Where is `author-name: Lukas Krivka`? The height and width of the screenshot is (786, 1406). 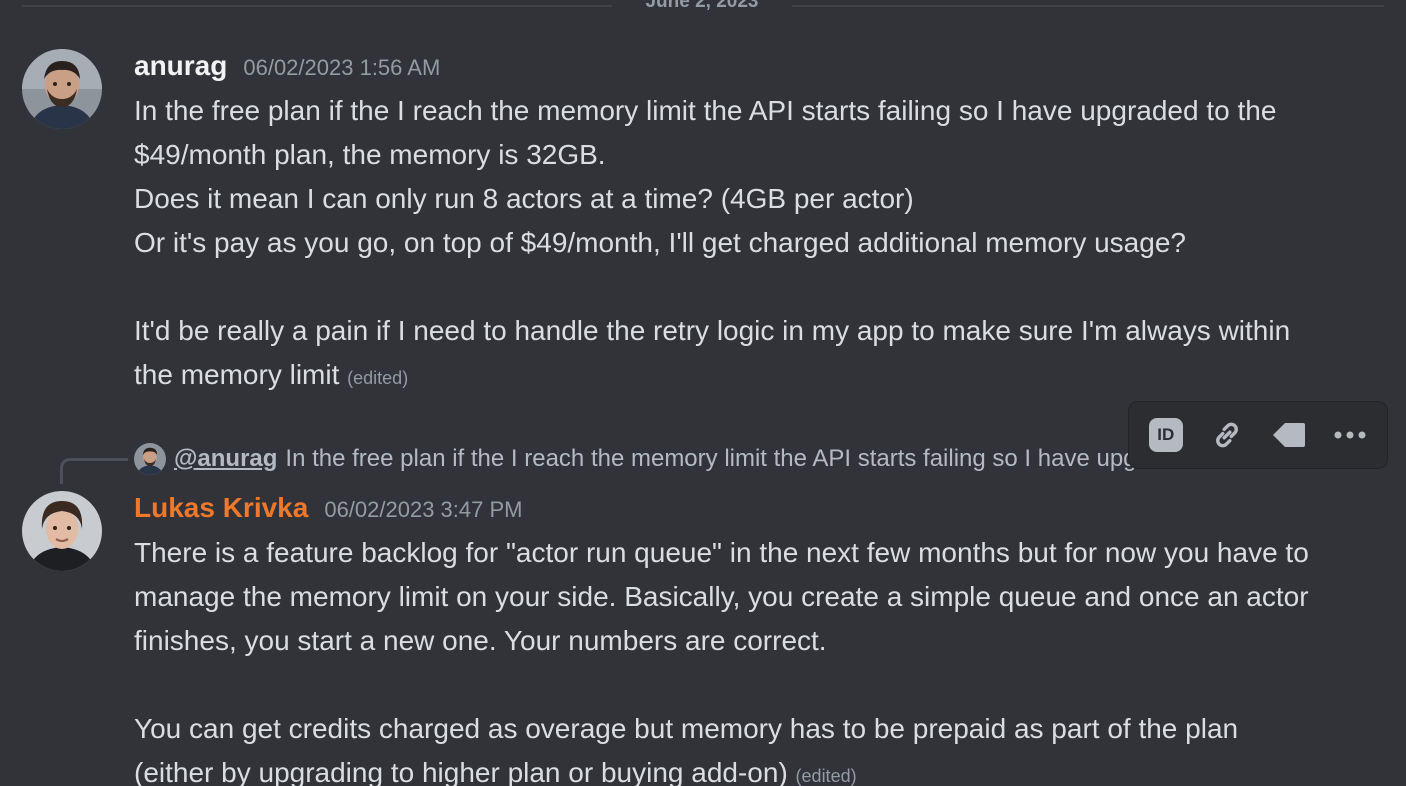 author-name: Lukas Krivka is located at coordinates (221, 508).